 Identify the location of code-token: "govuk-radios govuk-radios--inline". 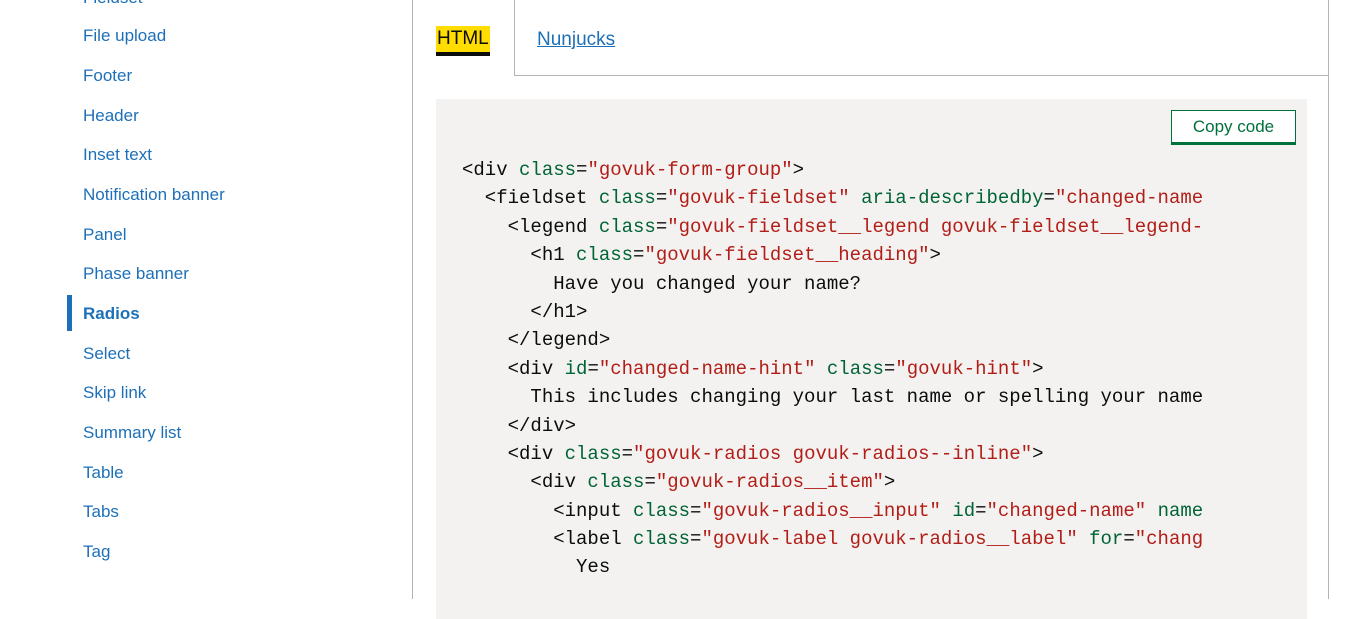
(833, 453).